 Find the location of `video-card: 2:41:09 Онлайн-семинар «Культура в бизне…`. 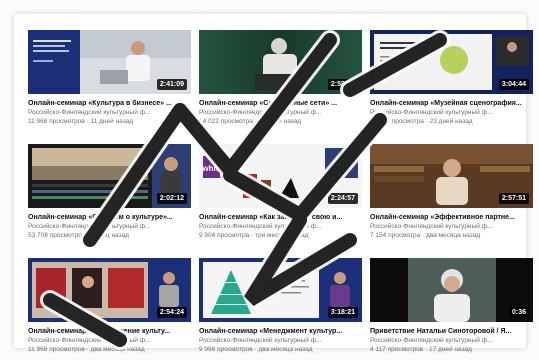

video-card: 2:41:09 Онлайн-семинар «Культура в бизне… is located at coordinates (109, 79).